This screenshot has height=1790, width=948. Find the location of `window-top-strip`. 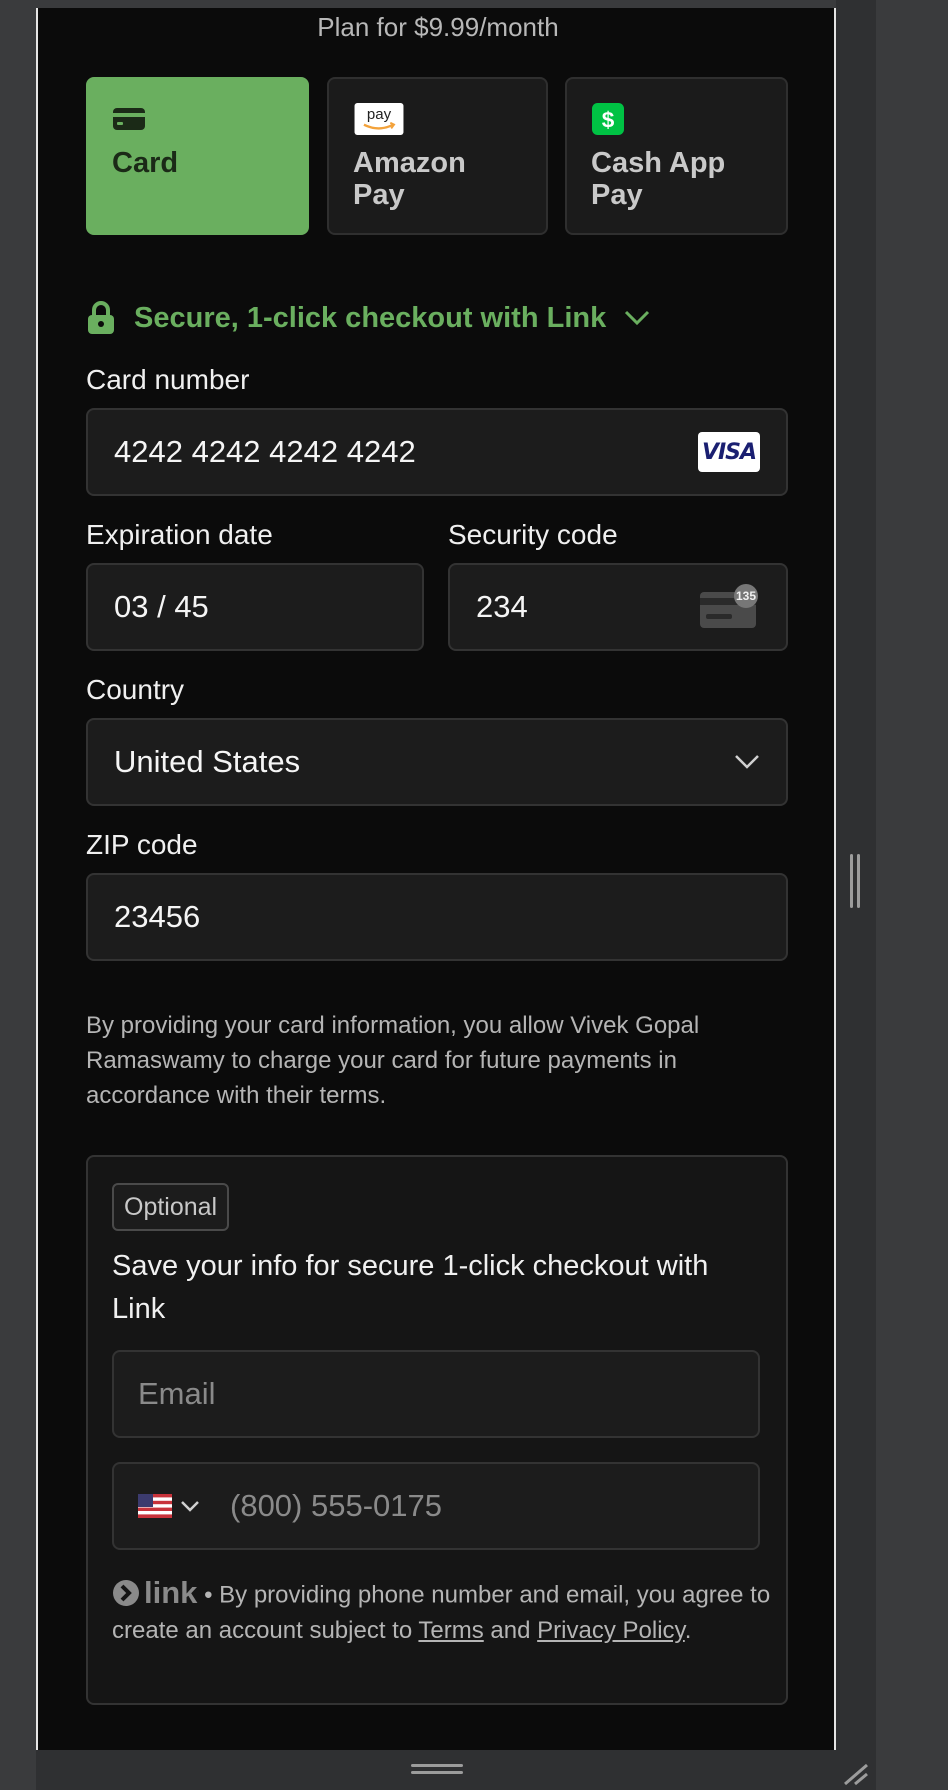

window-top-strip is located at coordinates (456, 4).